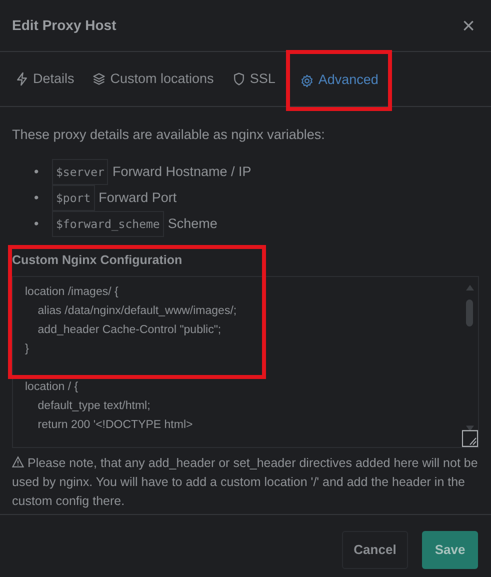 The image size is (491, 577). What do you see at coordinates (80, 172) in the screenshot?
I see `variable-code: $server` at bounding box center [80, 172].